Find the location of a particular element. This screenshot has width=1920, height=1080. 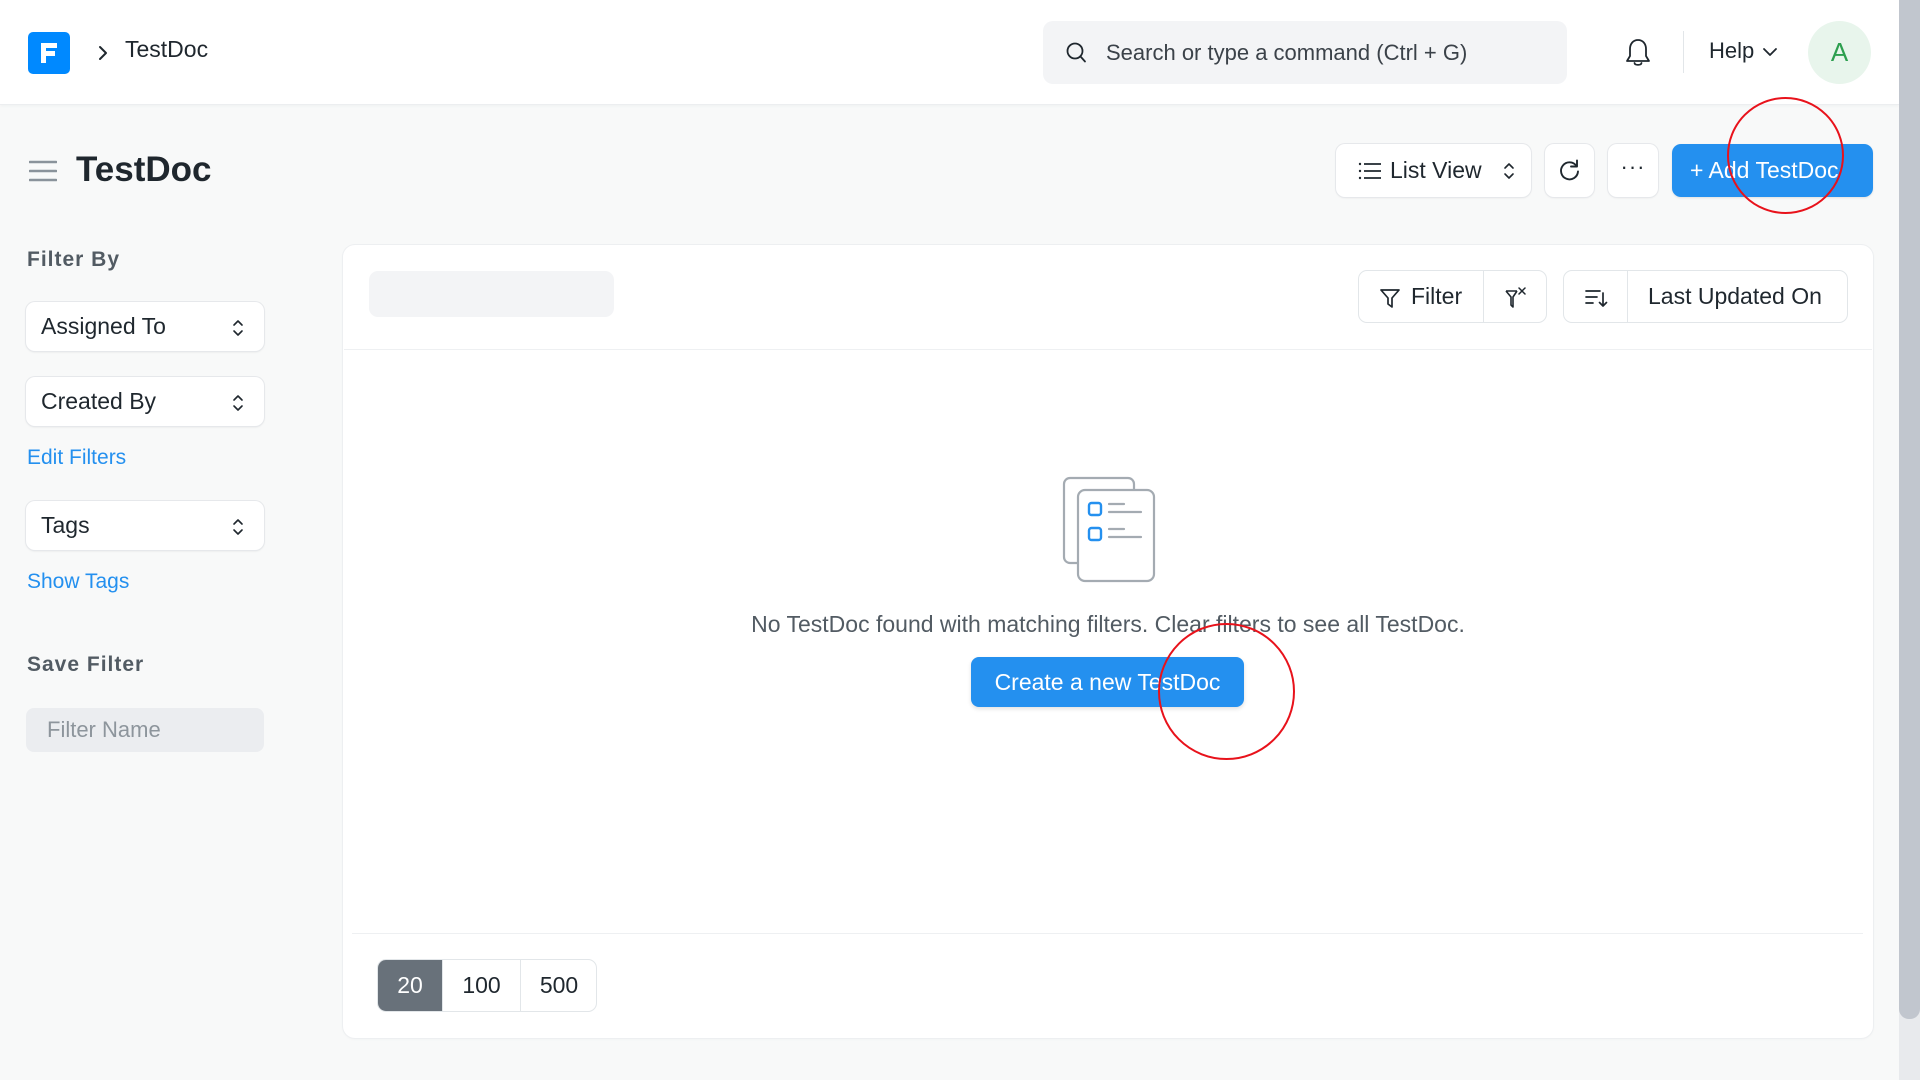

chevron-right-icon is located at coordinates (103, 53).